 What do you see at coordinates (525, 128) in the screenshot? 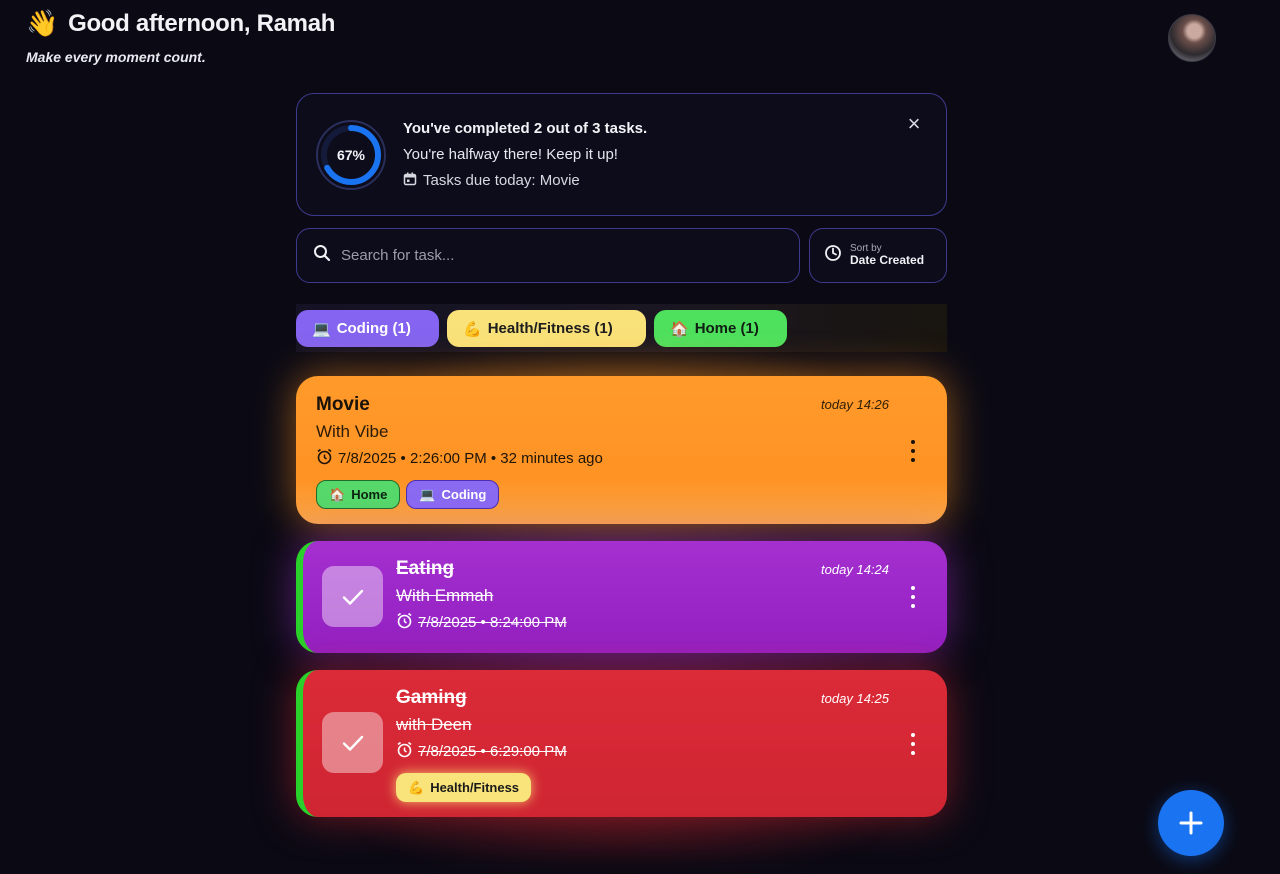
I see `progress-title: You've completed 2 out of 3 tasks.` at bounding box center [525, 128].